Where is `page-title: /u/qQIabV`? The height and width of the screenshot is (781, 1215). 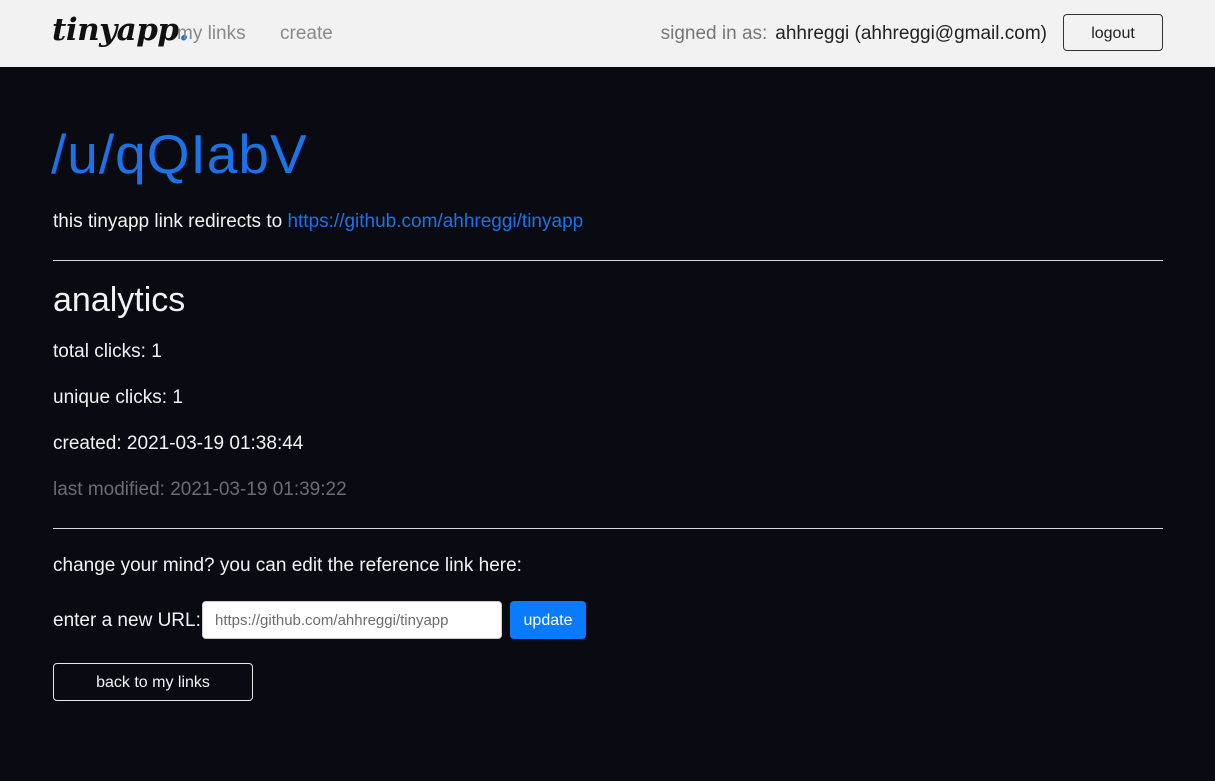
page-title: /u/qQIabV is located at coordinates (179, 154).